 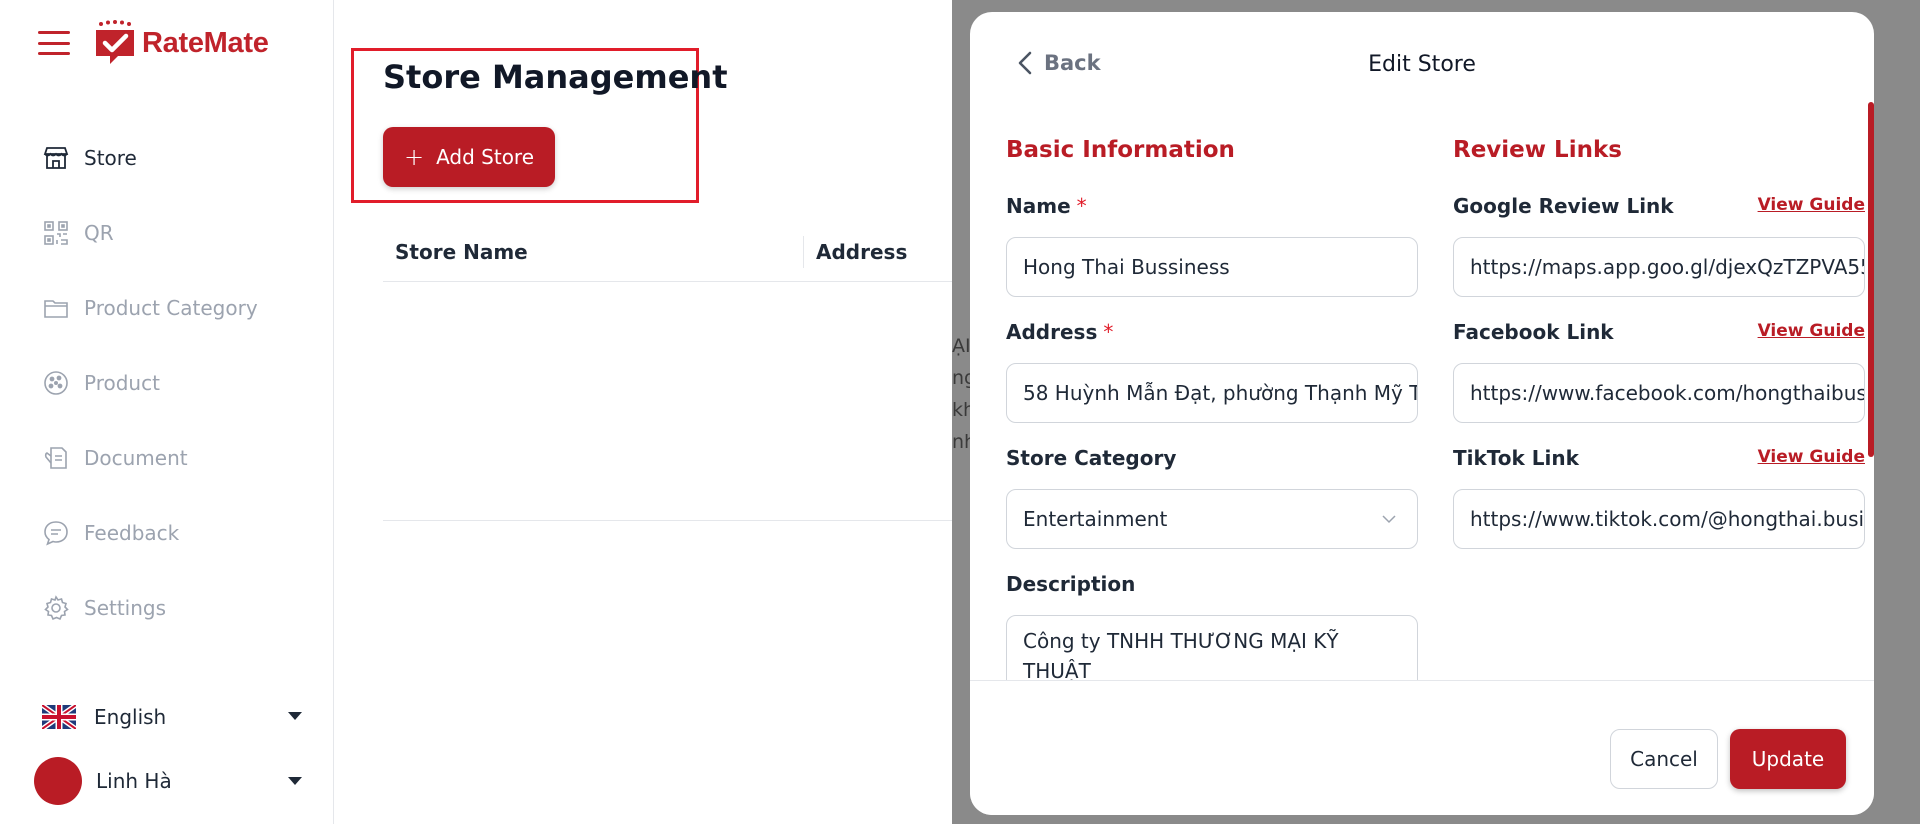 I want to click on address-input: 58 Huỳnh Mẫn Đạt, phường Thạnh Mỹ Tây, so click(x=1212, y=393).